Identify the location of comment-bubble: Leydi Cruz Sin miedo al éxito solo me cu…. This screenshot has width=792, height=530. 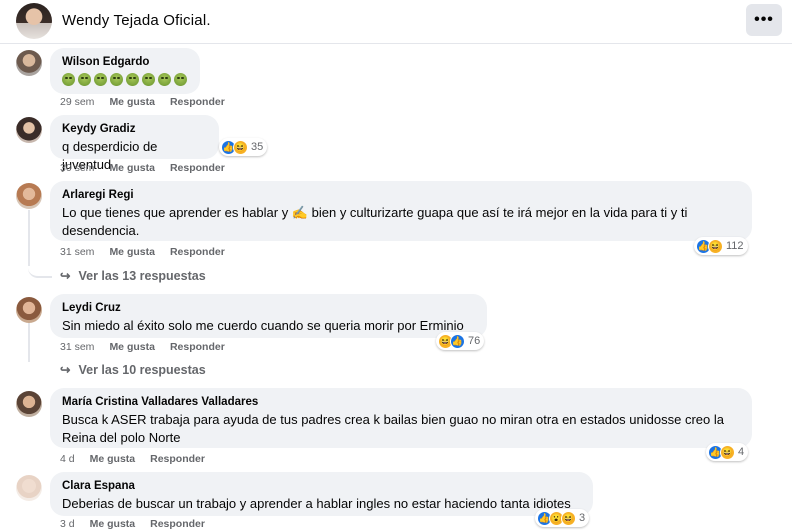
(268, 316).